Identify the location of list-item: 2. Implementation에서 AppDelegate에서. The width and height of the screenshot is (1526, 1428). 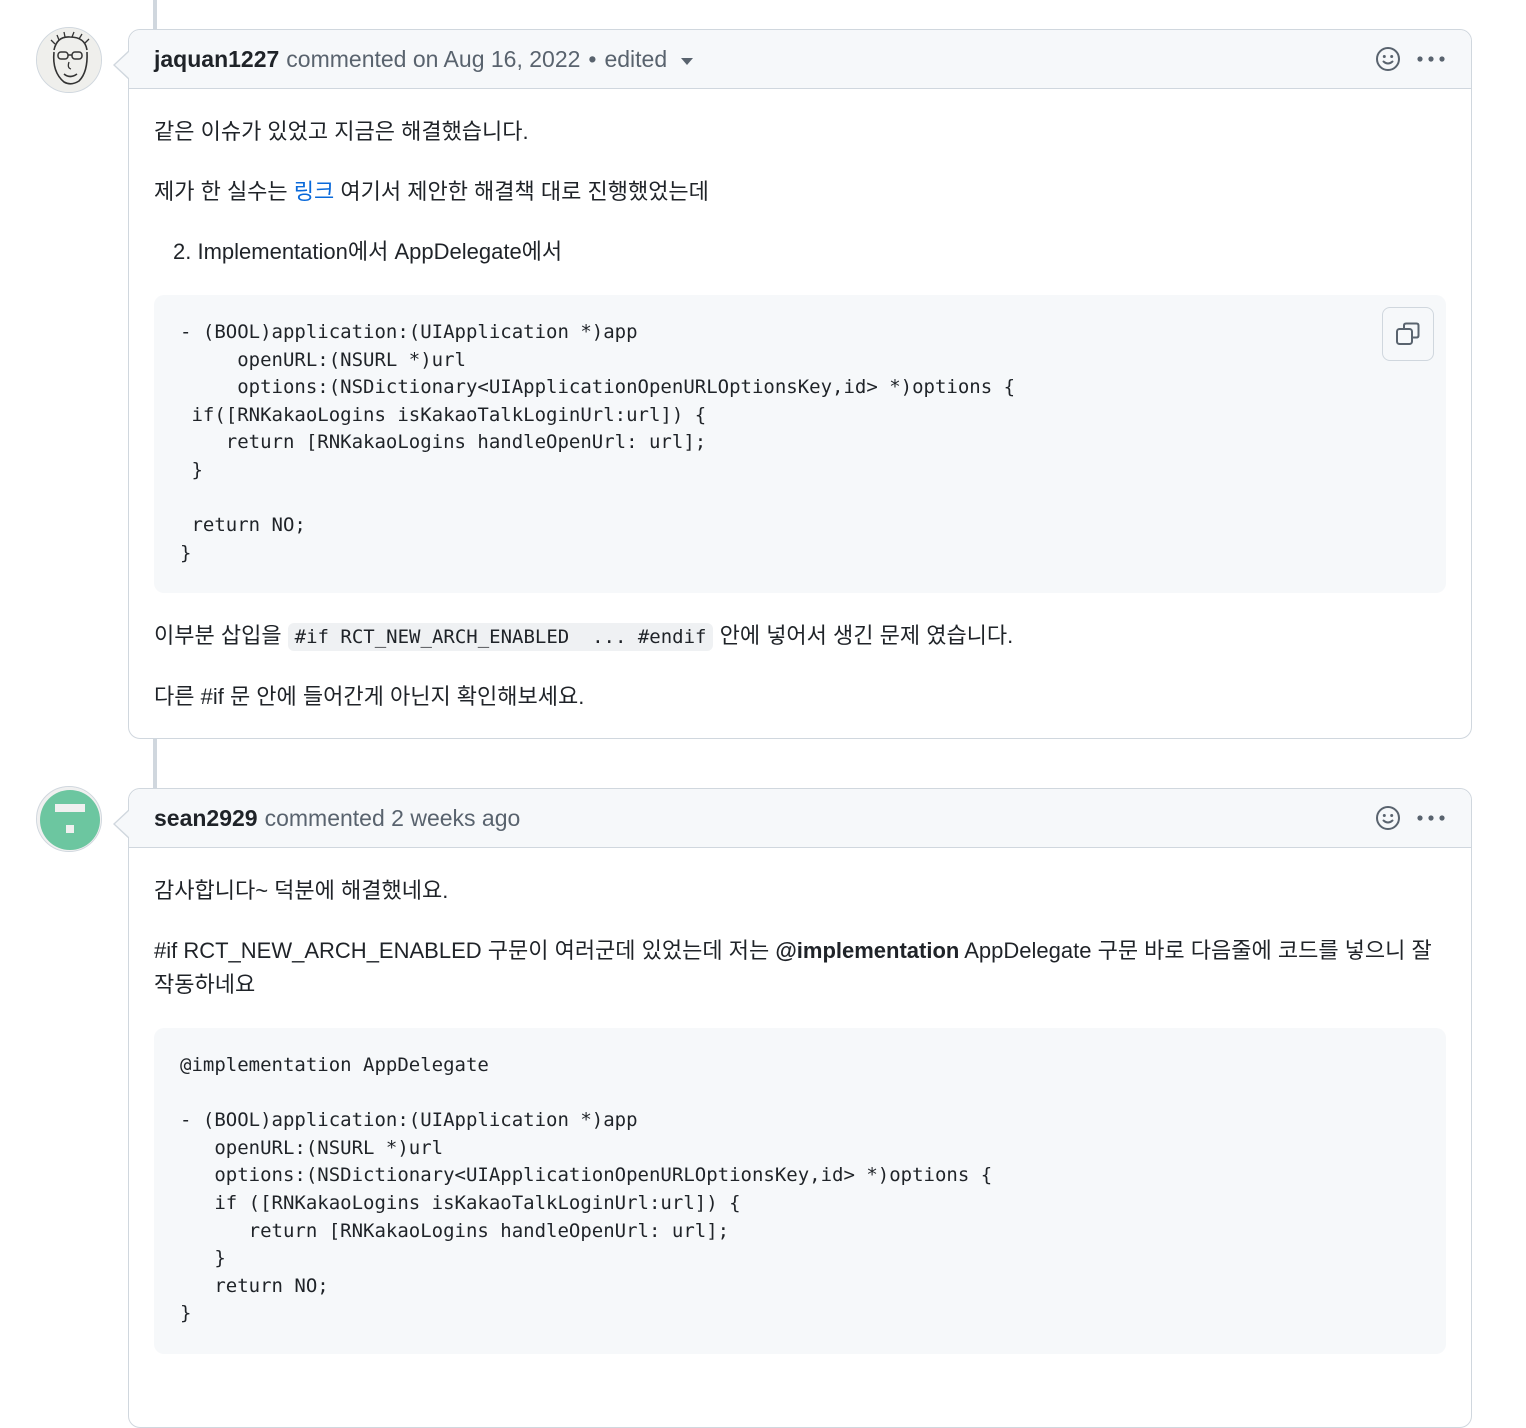
(368, 251).